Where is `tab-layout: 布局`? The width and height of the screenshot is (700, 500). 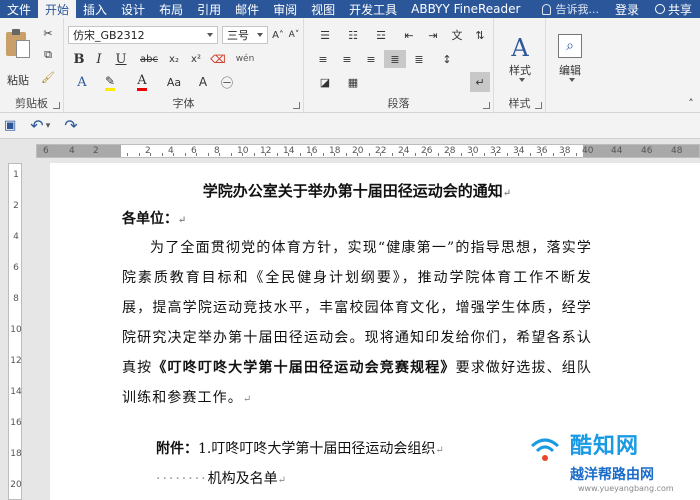
tab-layout: 布局 is located at coordinates (171, 9).